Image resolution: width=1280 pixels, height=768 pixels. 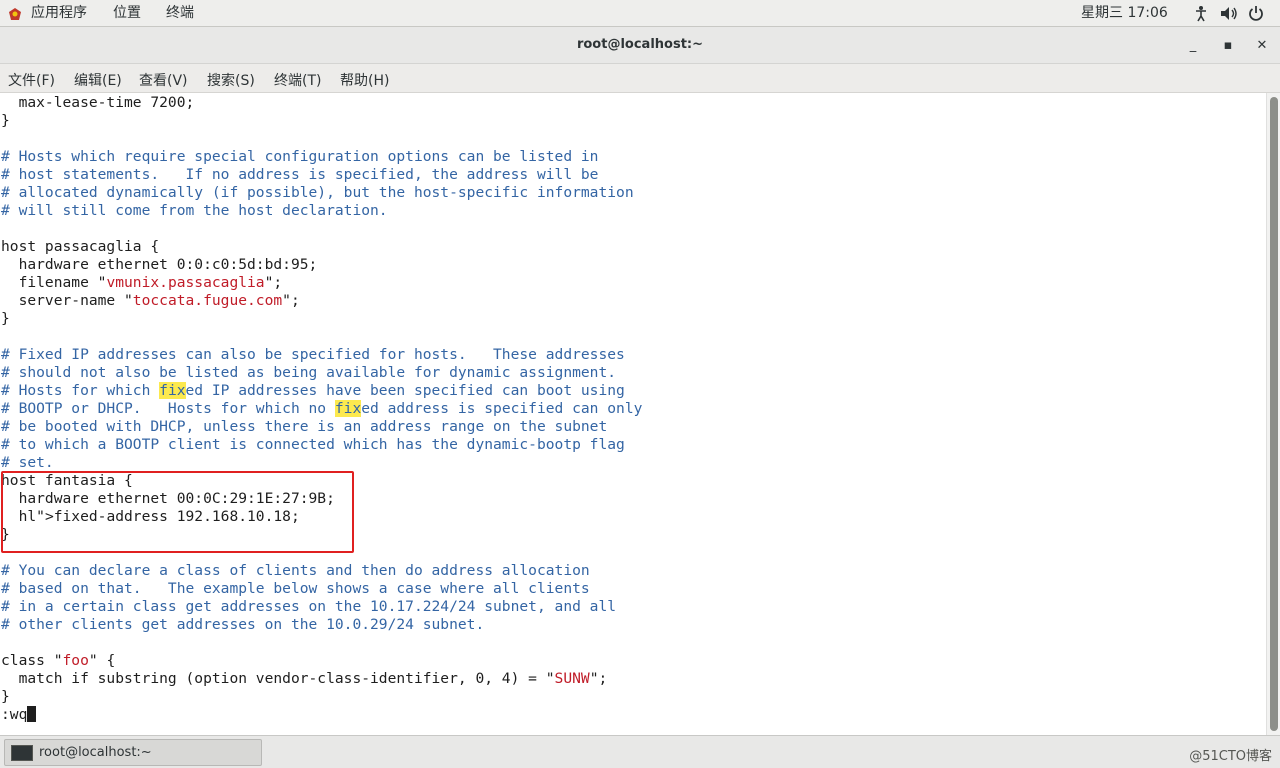 I want to click on power-icon, so click(x=1256, y=13).